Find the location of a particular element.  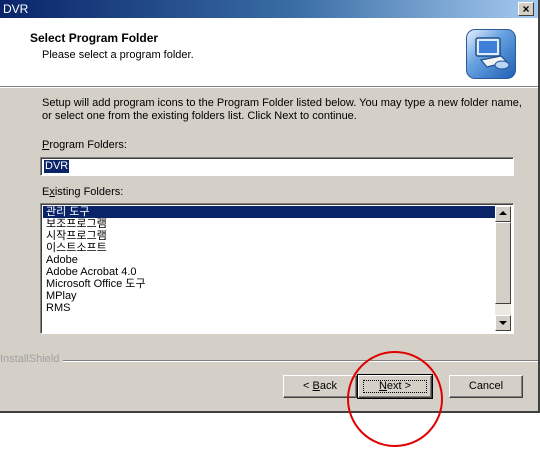

down-arrow-icon is located at coordinates (503, 323).